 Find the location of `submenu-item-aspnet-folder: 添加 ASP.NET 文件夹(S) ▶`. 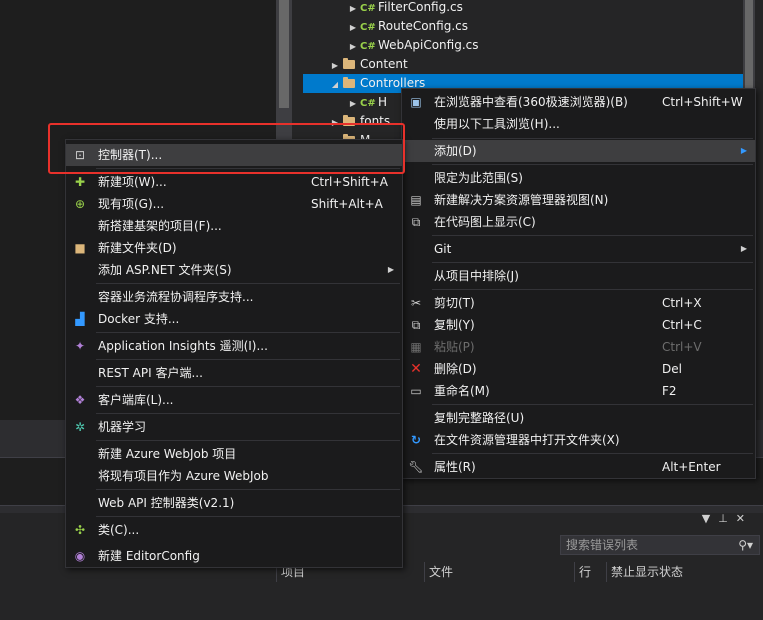

submenu-item-aspnet-folder: 添加 ASP.NET 文件夹(S) ▶ is located at coordinates (234, 270).